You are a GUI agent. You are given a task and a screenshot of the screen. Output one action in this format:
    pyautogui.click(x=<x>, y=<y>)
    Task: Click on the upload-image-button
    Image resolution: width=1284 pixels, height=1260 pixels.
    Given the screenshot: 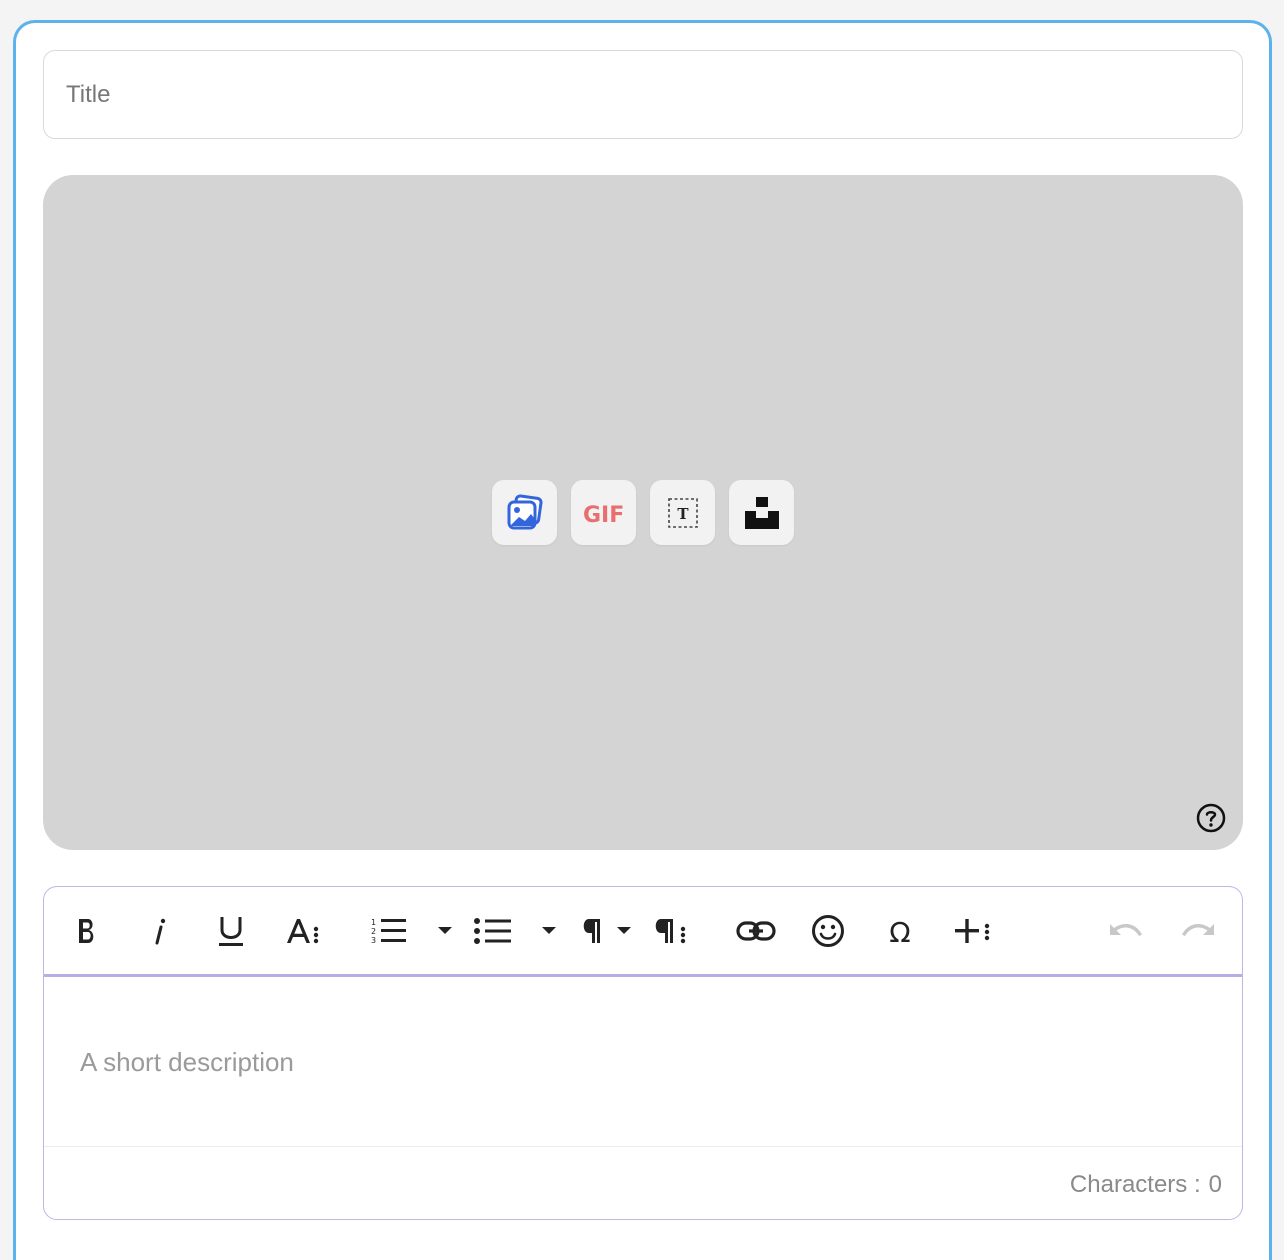 What is the action you would take?
    pyautogui.click(x=524, y=512)
    